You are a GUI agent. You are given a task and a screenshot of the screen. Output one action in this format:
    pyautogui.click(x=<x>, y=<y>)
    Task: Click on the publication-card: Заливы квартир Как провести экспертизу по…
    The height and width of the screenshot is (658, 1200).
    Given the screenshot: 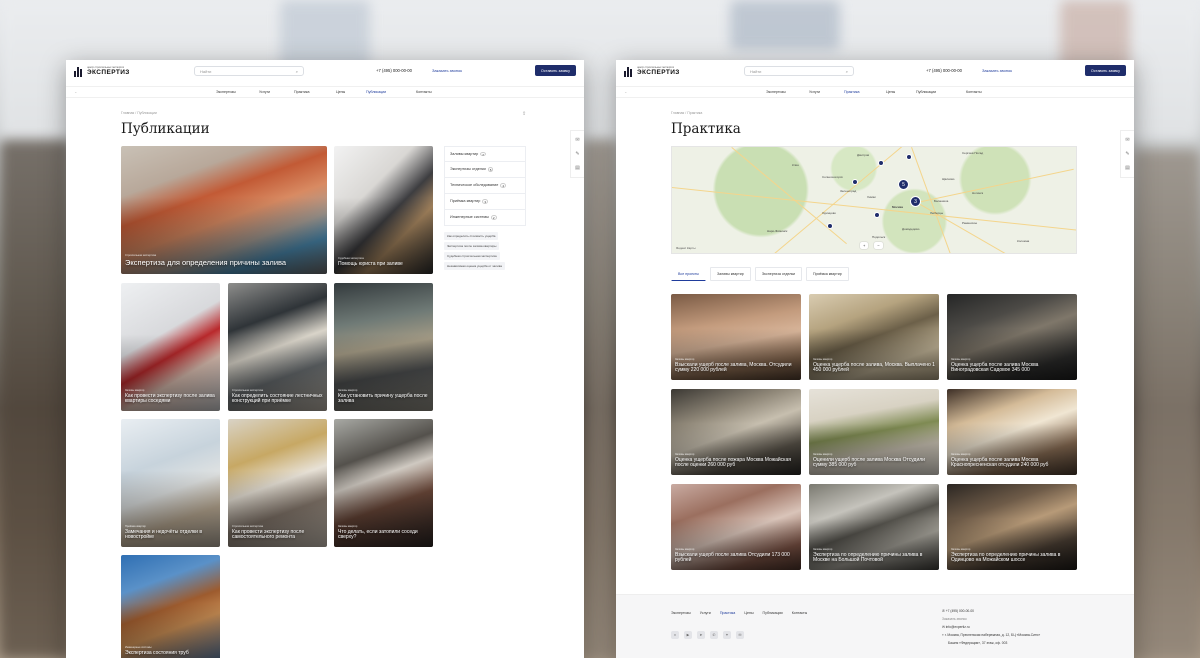 What is the action you would take?
    pyautogui.click(x=170, y=347)
    